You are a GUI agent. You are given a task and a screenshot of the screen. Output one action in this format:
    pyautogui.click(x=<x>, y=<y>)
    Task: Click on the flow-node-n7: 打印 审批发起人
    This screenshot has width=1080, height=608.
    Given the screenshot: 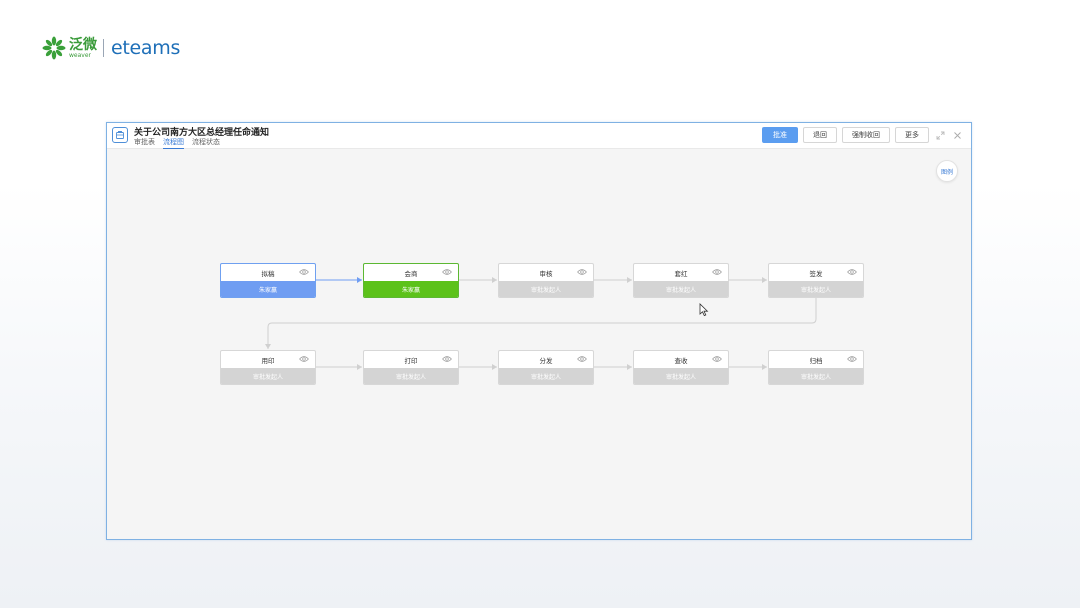 What is the action you would take?
    pyautogui.click(x=411, y=367)
    